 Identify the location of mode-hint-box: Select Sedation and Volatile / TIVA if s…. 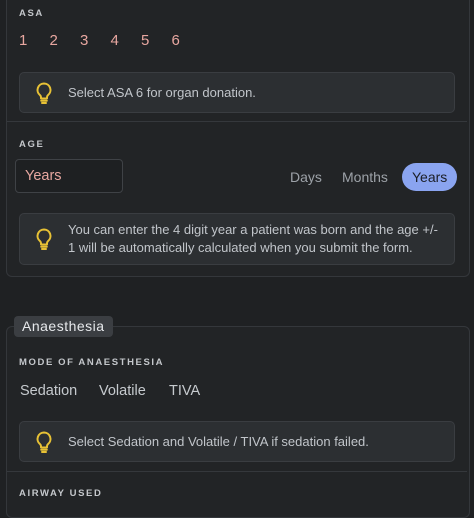
(237, 441).